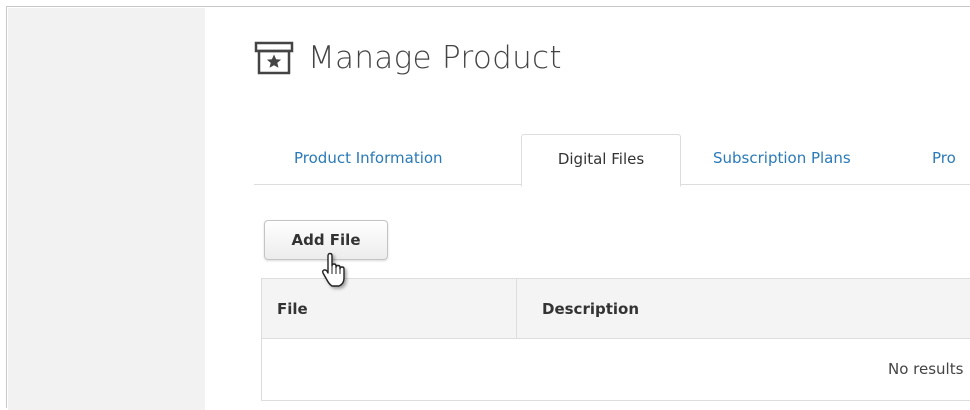 This screenshot has height=410, width=970. What do you see at coordinates (292, 309) in the screenshot?
I see `column-header-file: File` at bounding box center [292, 309].